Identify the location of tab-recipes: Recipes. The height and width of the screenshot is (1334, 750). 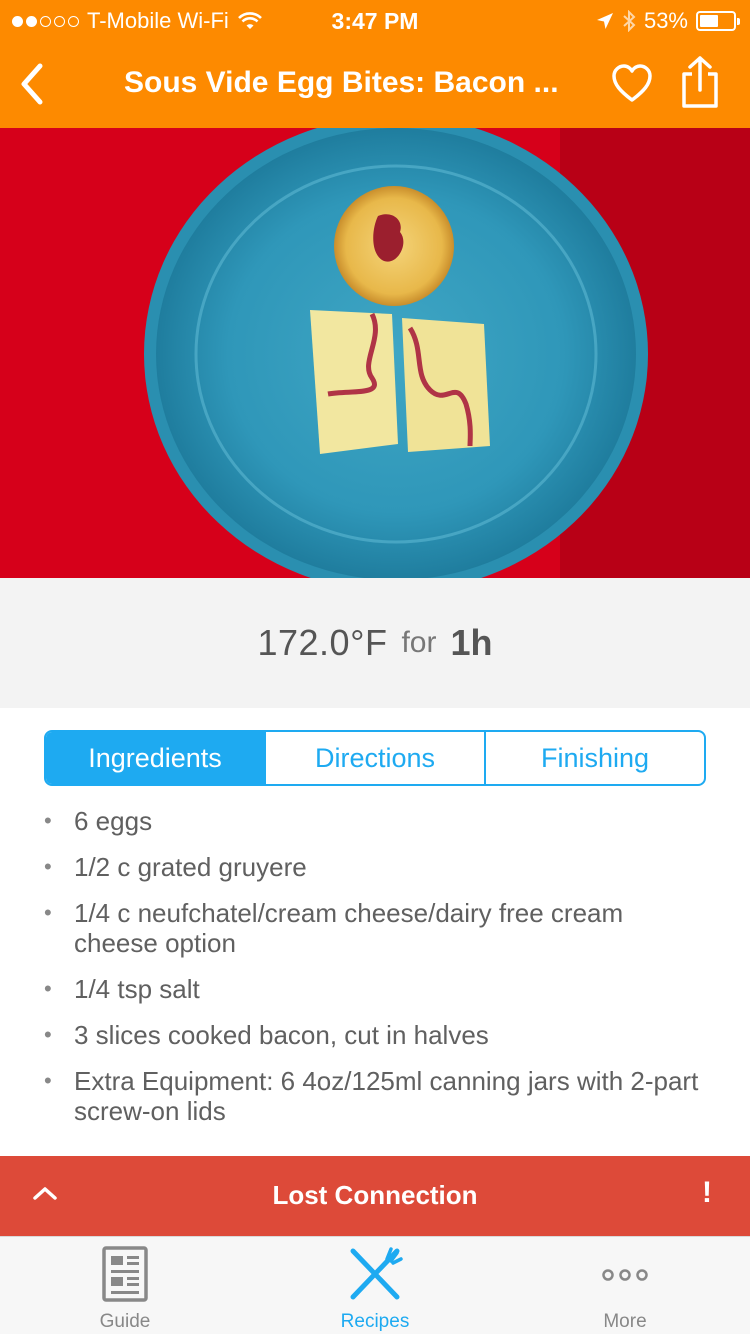
(375, 1285).